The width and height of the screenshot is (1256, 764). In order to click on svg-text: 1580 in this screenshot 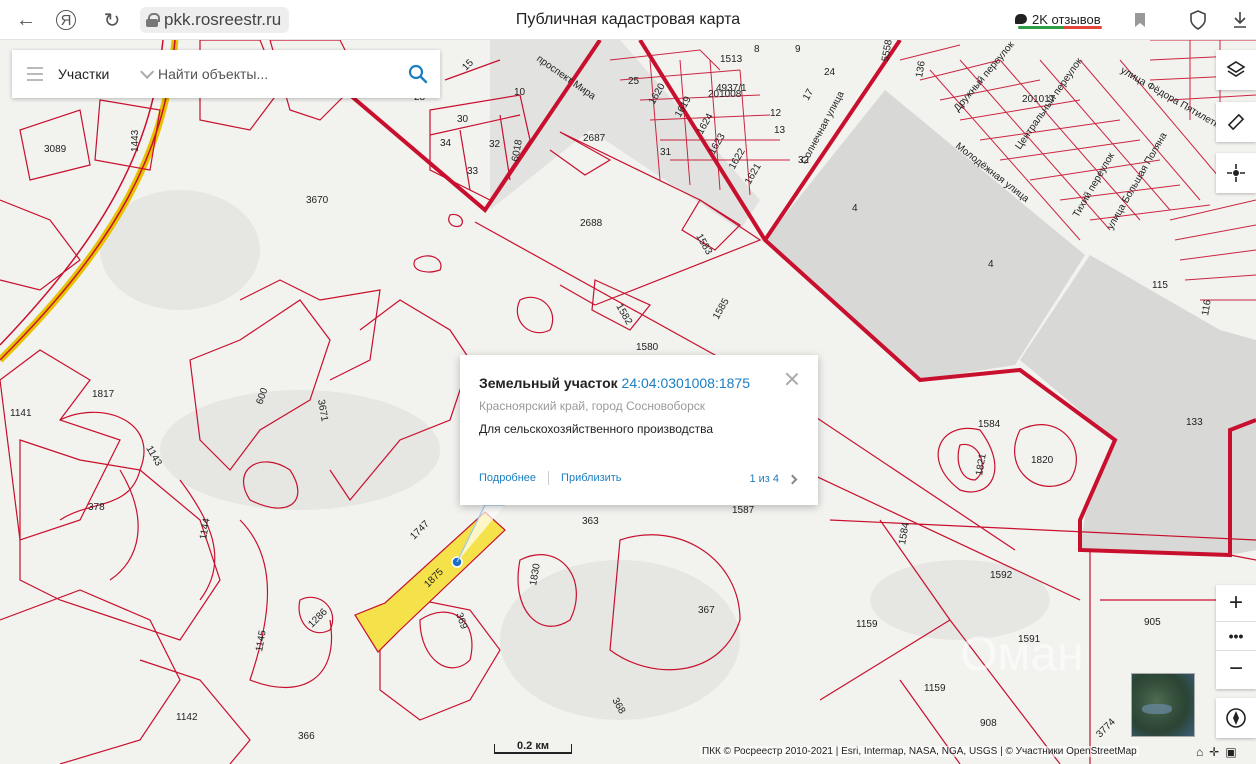, I will do `click(647, 347)`.